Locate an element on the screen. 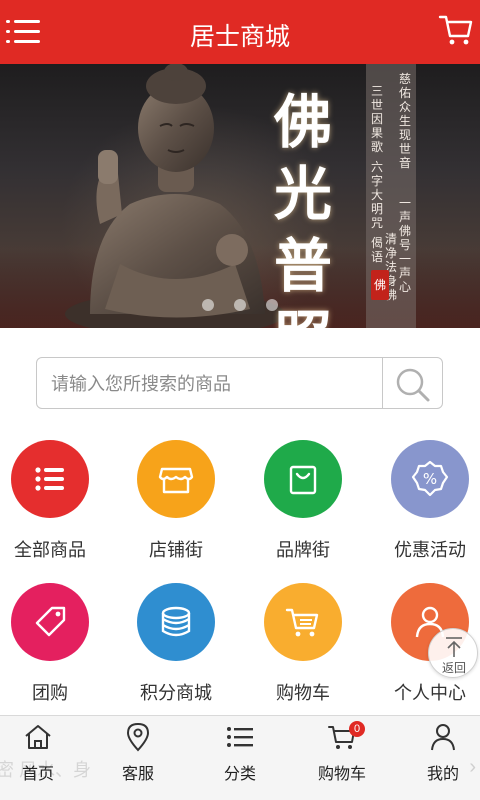  tab-mine: 我的 is located at coordinates (437, 758).